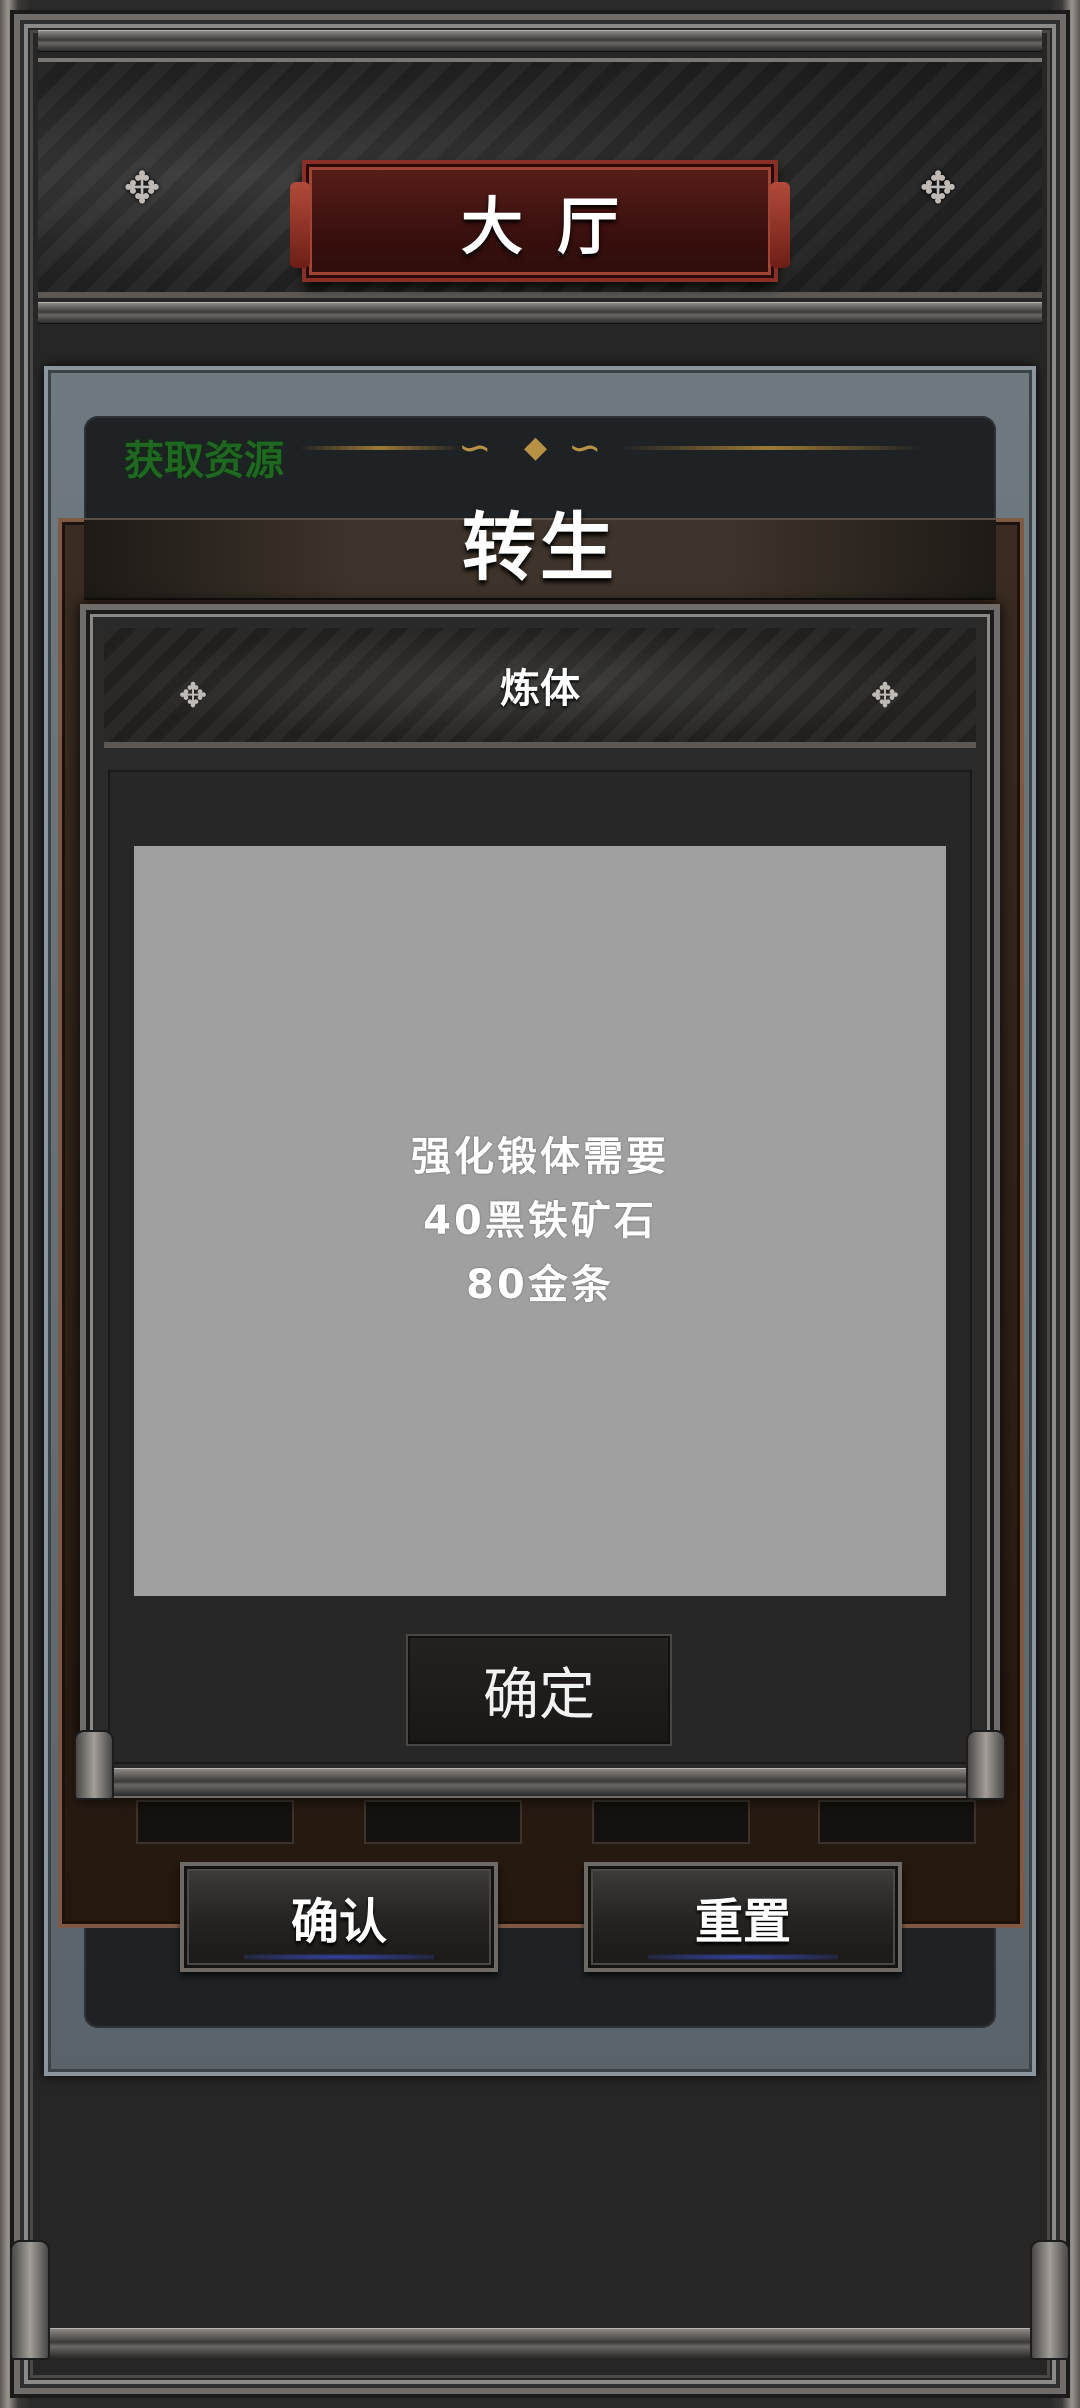 Image resolution: width=1080 pixels, height=2408 pixels. What do you see at coordinates (539, 1690) in the screenshot?
I see `ok-button: 确定` at bounding box center [539, 1690].